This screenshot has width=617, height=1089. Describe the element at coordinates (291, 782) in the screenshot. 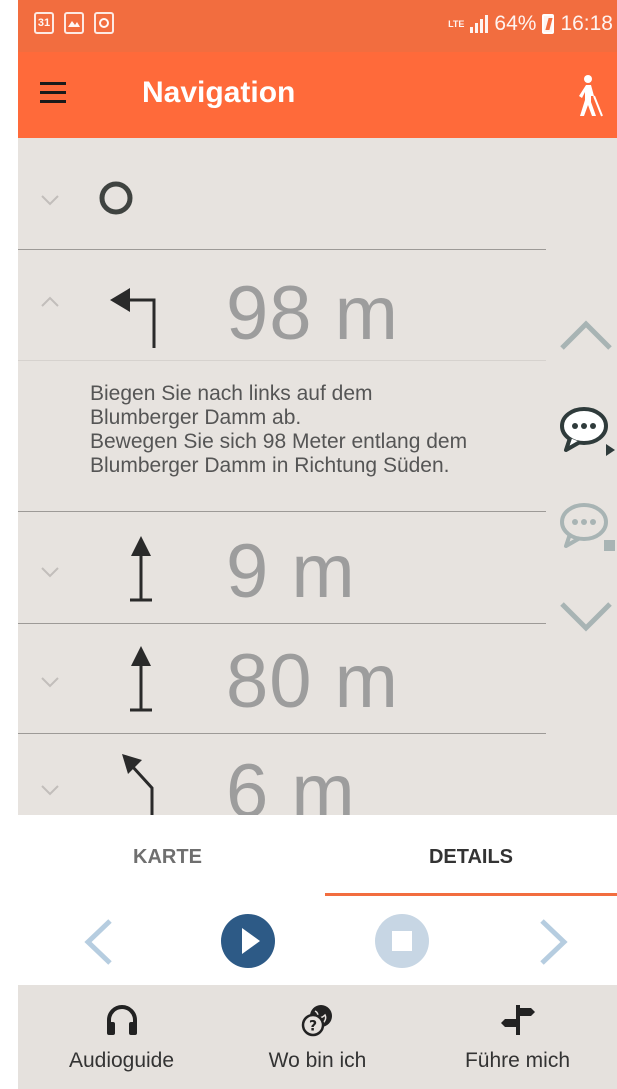

I see `step-distance: 6 m` at that location.